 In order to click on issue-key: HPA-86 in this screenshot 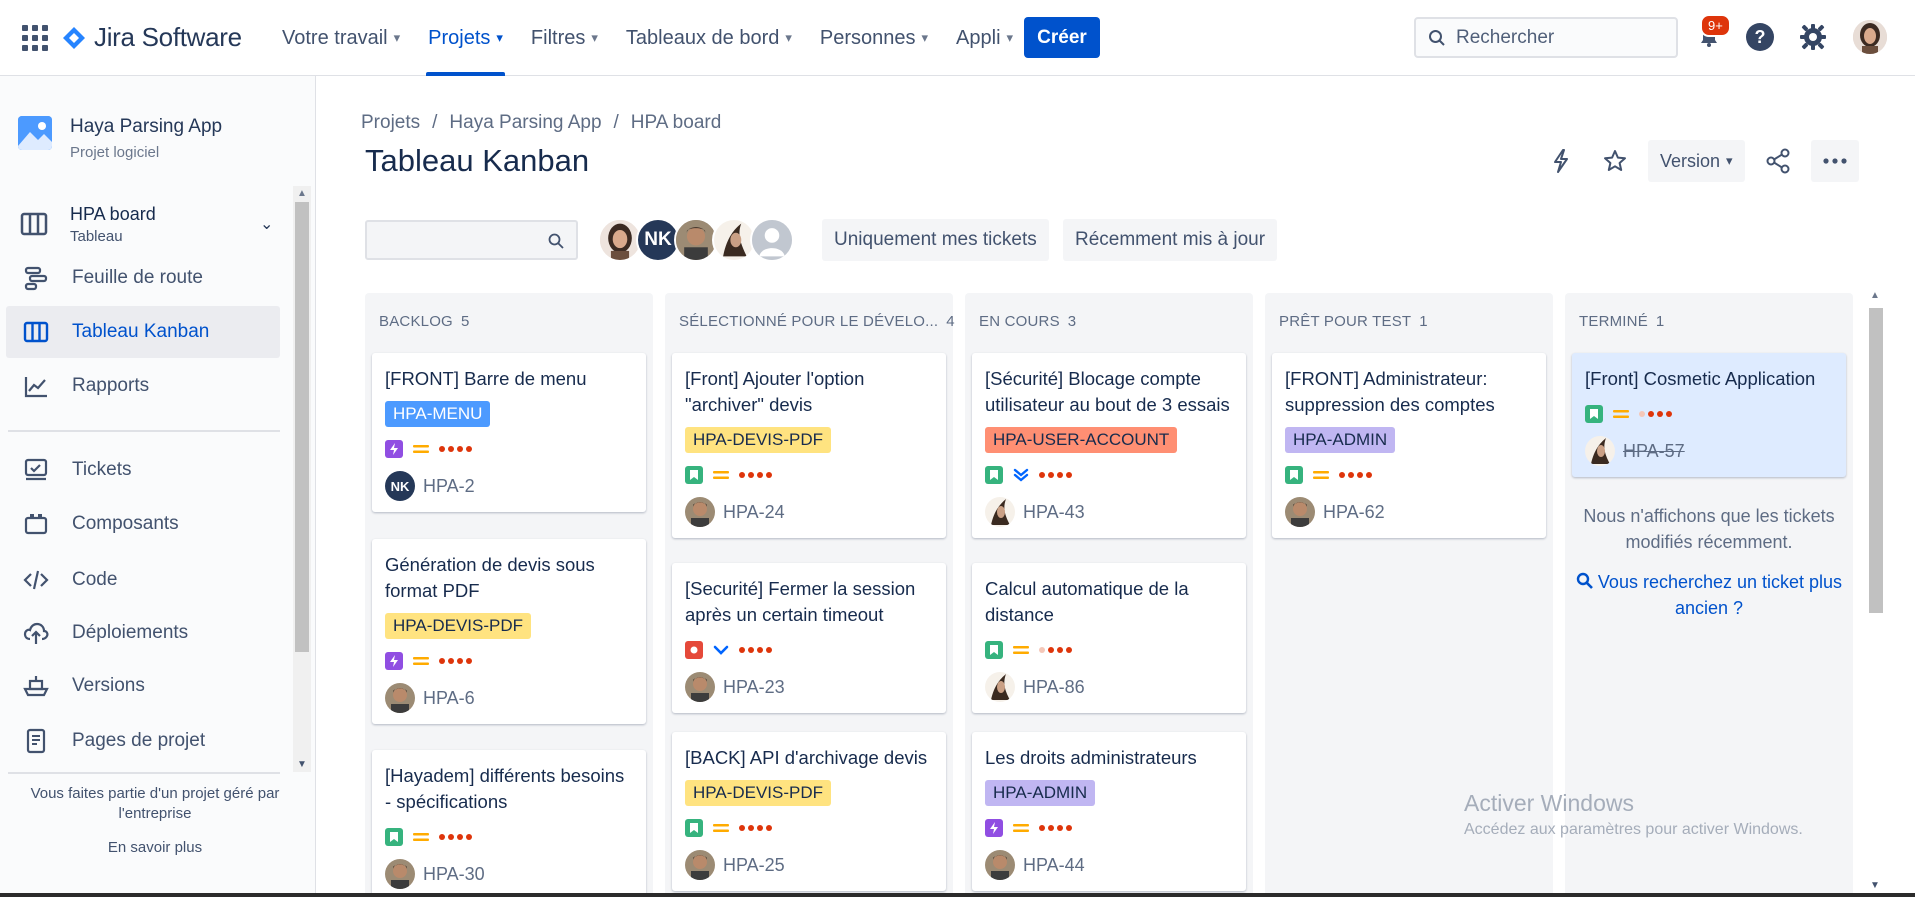, I will do `click(1054, 687)`.